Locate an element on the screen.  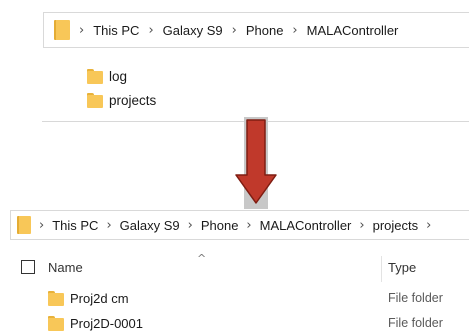
list-item-label: log is located at coordinates (118, 76).